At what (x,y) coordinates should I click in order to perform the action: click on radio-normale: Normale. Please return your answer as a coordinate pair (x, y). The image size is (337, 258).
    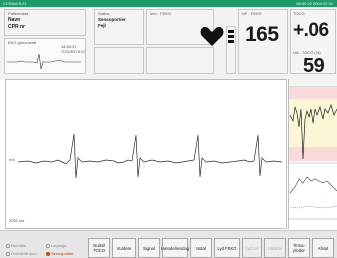
    Looking at the image, I should click on (16, 246).